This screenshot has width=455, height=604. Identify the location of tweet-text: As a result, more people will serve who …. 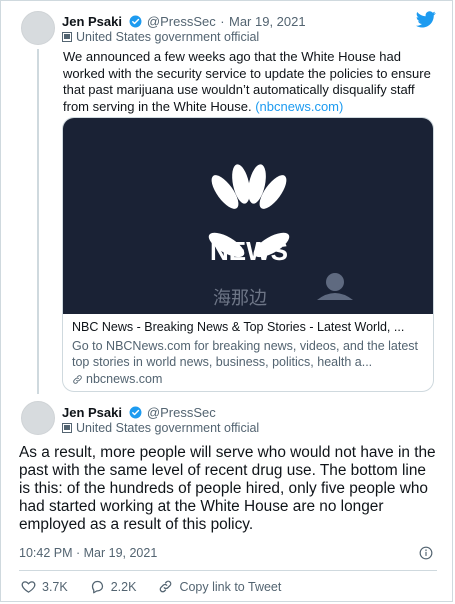
(227, 488).